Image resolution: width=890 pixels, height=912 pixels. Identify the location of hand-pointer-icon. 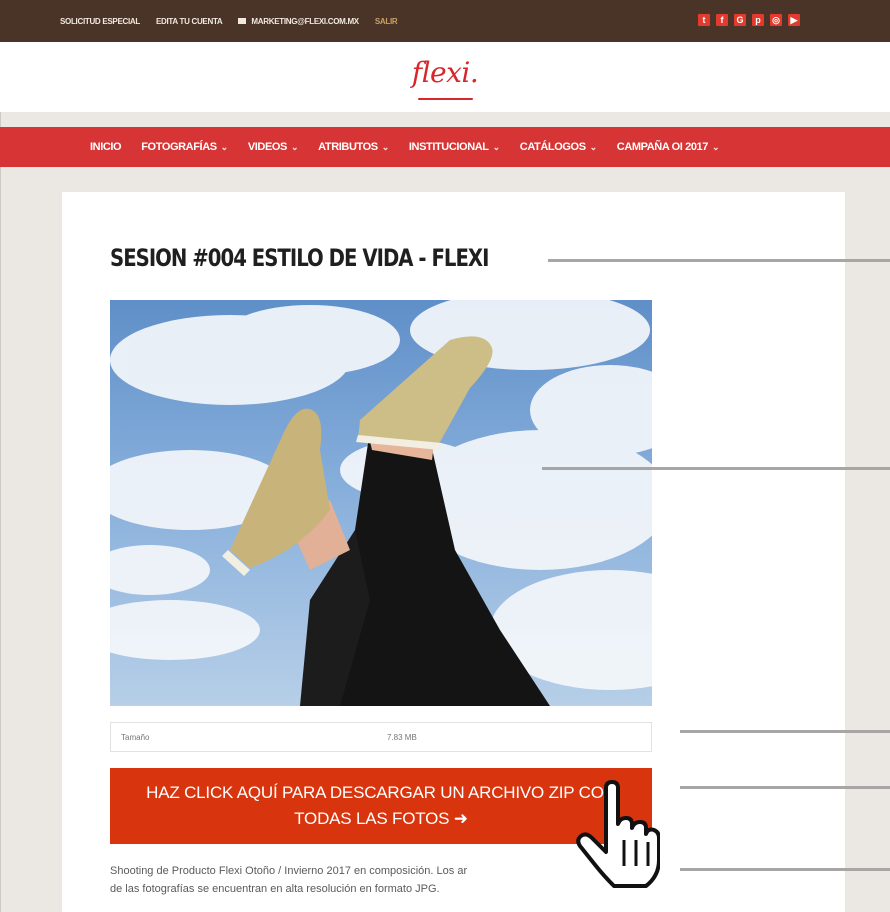
(618, 837).